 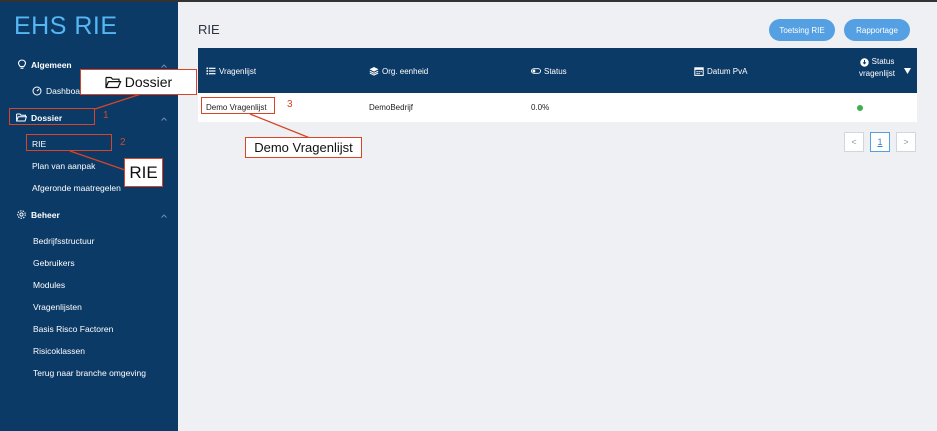 What do you see at coordinates (209, 29) in the screenshot?
I see `page-title: RIE` at bounding box center [209, 29].